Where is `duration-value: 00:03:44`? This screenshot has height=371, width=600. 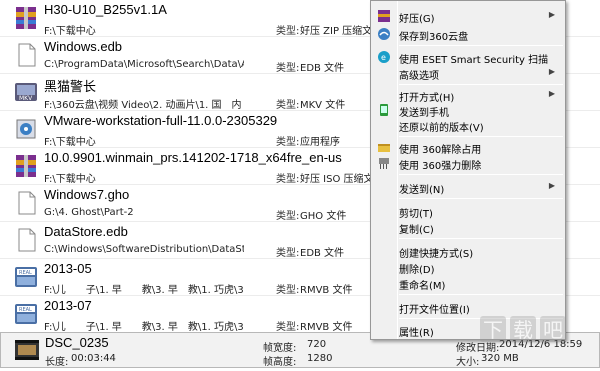
duration-value: 00:03:44 is located at coordinates (93, 358).